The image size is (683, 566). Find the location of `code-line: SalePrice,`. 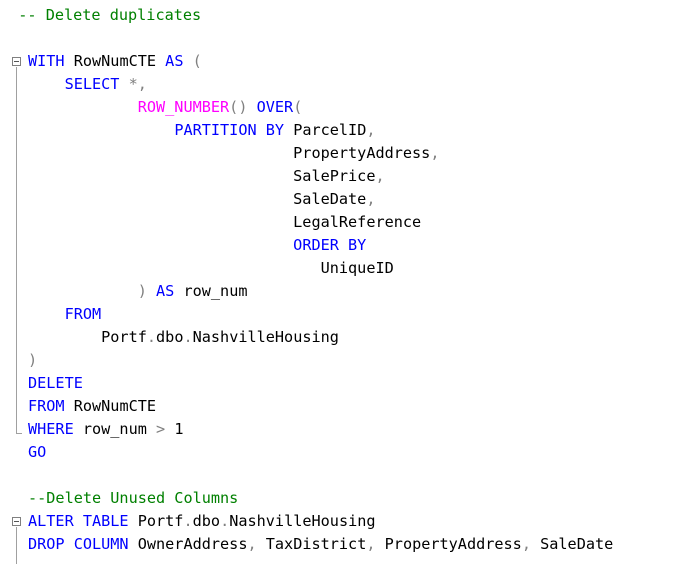

code-line: SalePrice, is located at coordinates (206, 176).